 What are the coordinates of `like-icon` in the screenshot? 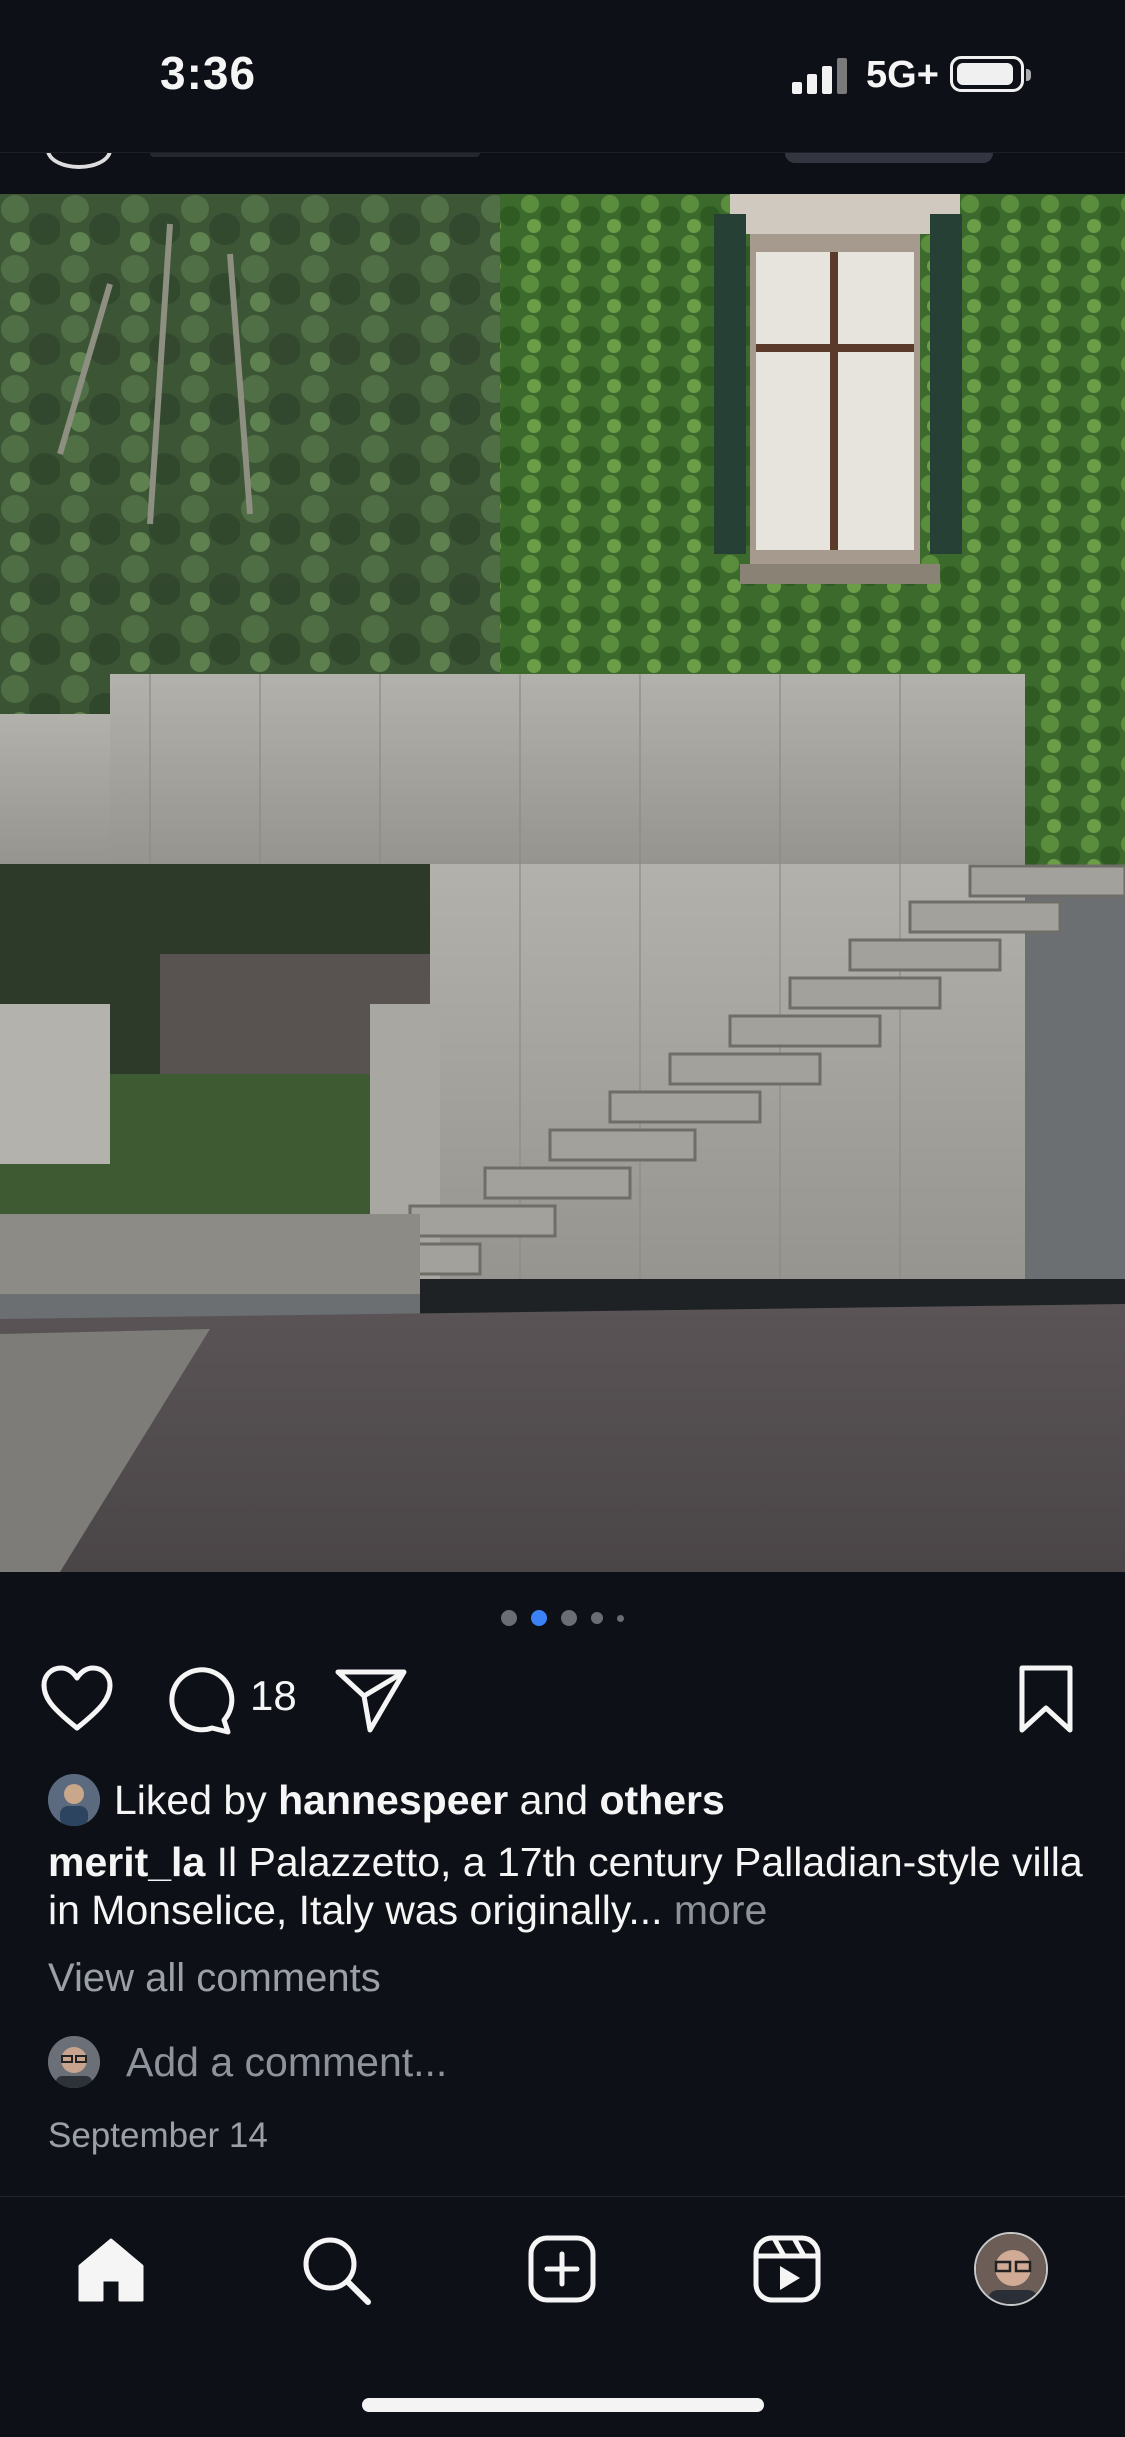 It's located at (77, 1699).